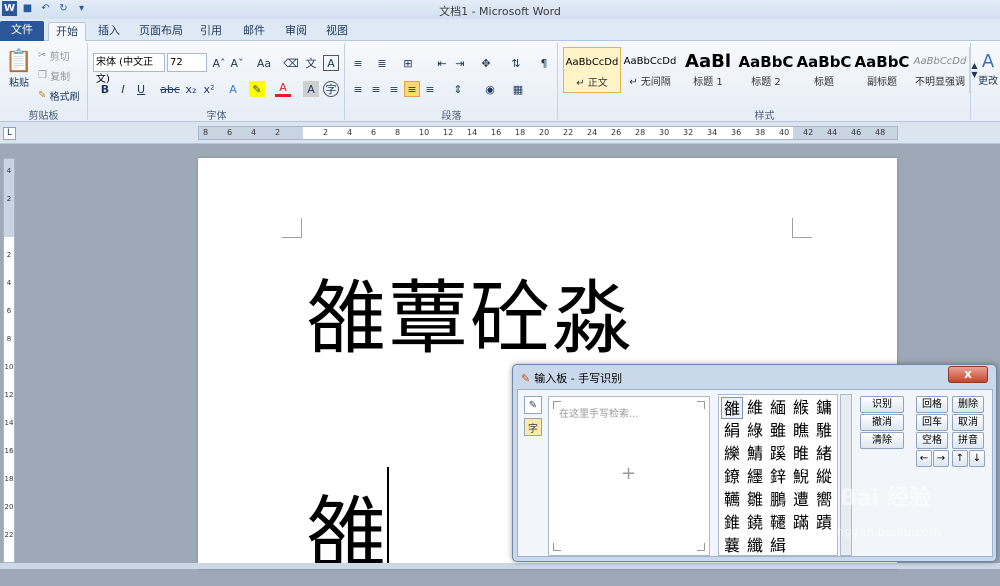 The width and height of the screenshot is (1000, 586). What do you see at coordinates (755, 477) in the screenshot?
I see `candidate-char: 纆` at bounding box center [755, 477].